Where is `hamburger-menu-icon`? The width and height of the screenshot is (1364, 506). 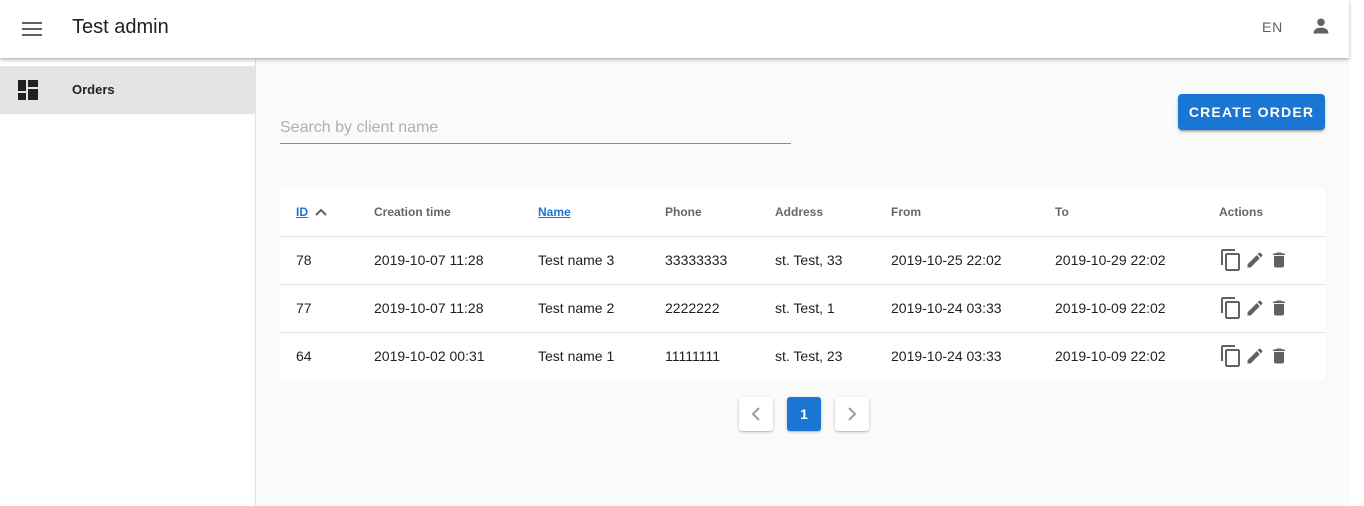 hamburger-menu-icon is located at coordinates (32, 29).